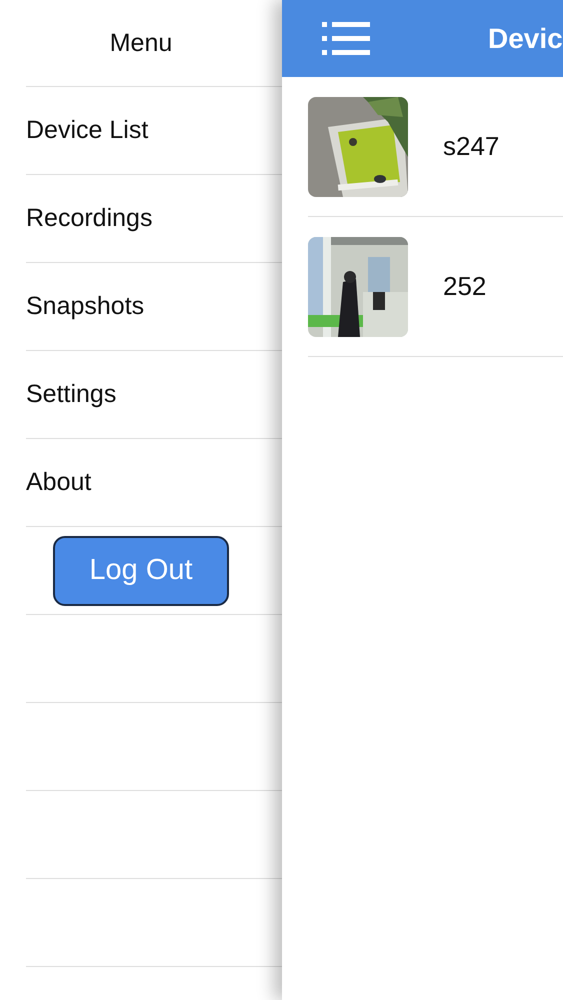  I want to click on menu-item: Recordings, so click(89, 218).